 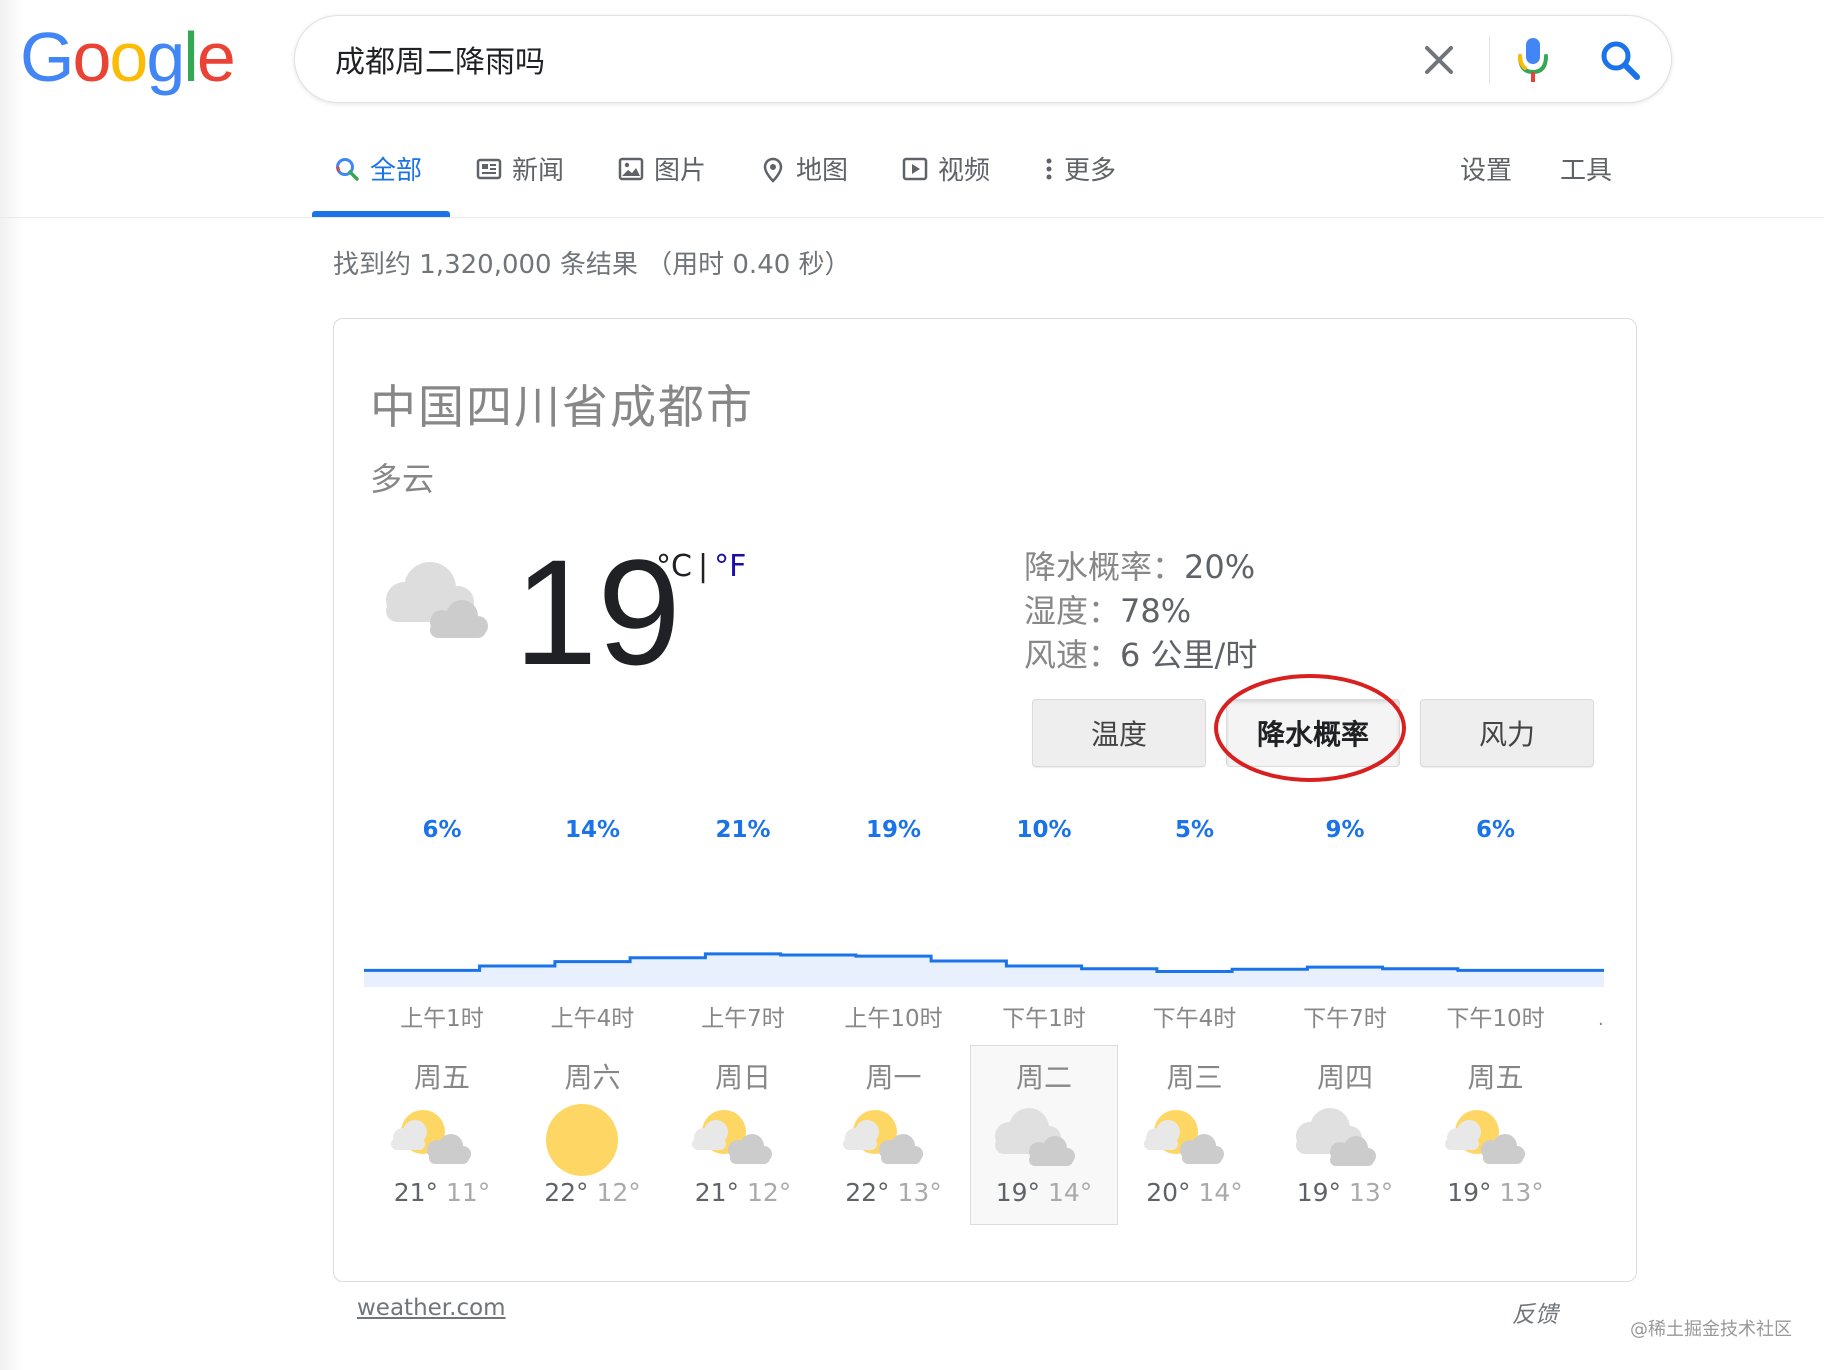 I want to click on search-input, so click(x=835, y=59).